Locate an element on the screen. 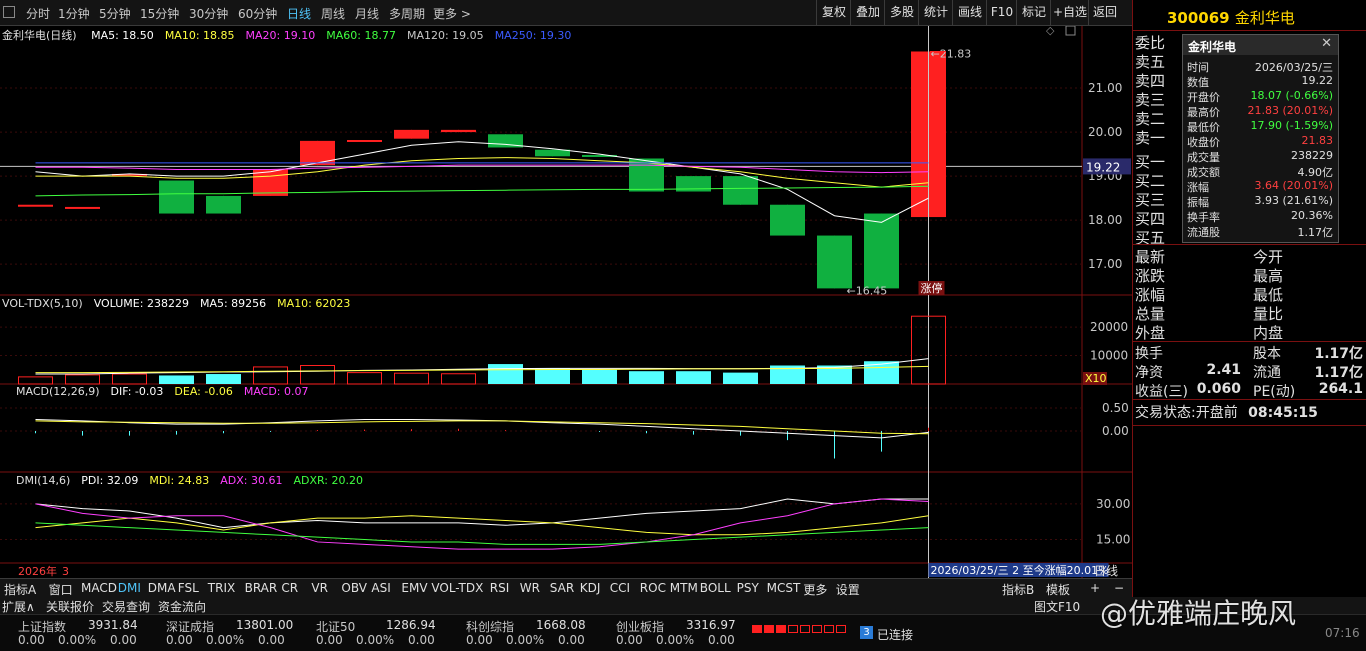 The width and height of the screenshot is (1366, 651). price-tick-label: 21.00 is located at coordinates (1105, 88).